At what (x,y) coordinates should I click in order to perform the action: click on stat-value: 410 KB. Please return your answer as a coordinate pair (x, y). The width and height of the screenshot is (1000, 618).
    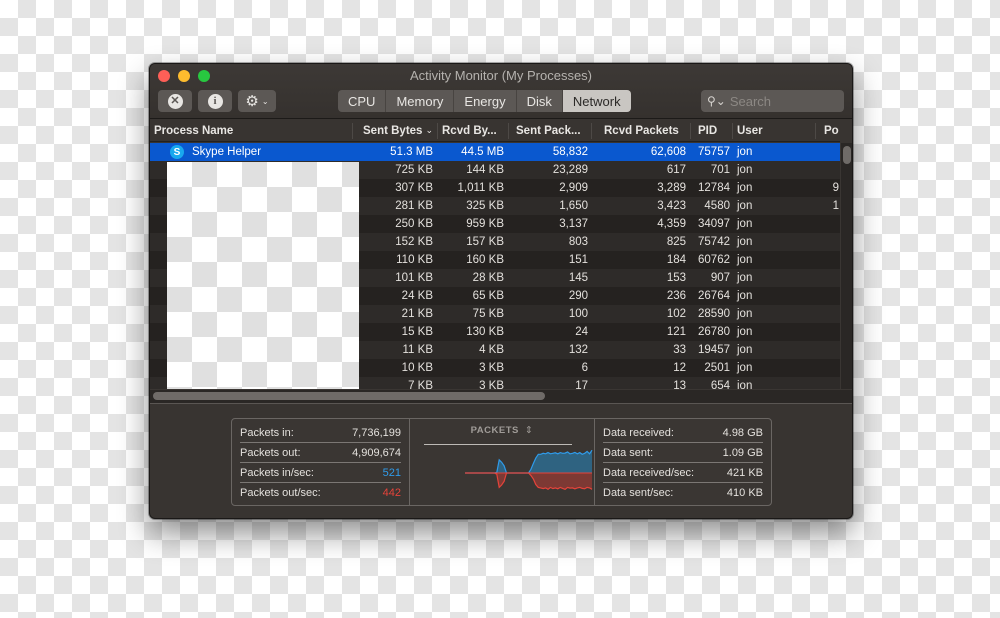
    Looking at the image, I should click on (744, 493).